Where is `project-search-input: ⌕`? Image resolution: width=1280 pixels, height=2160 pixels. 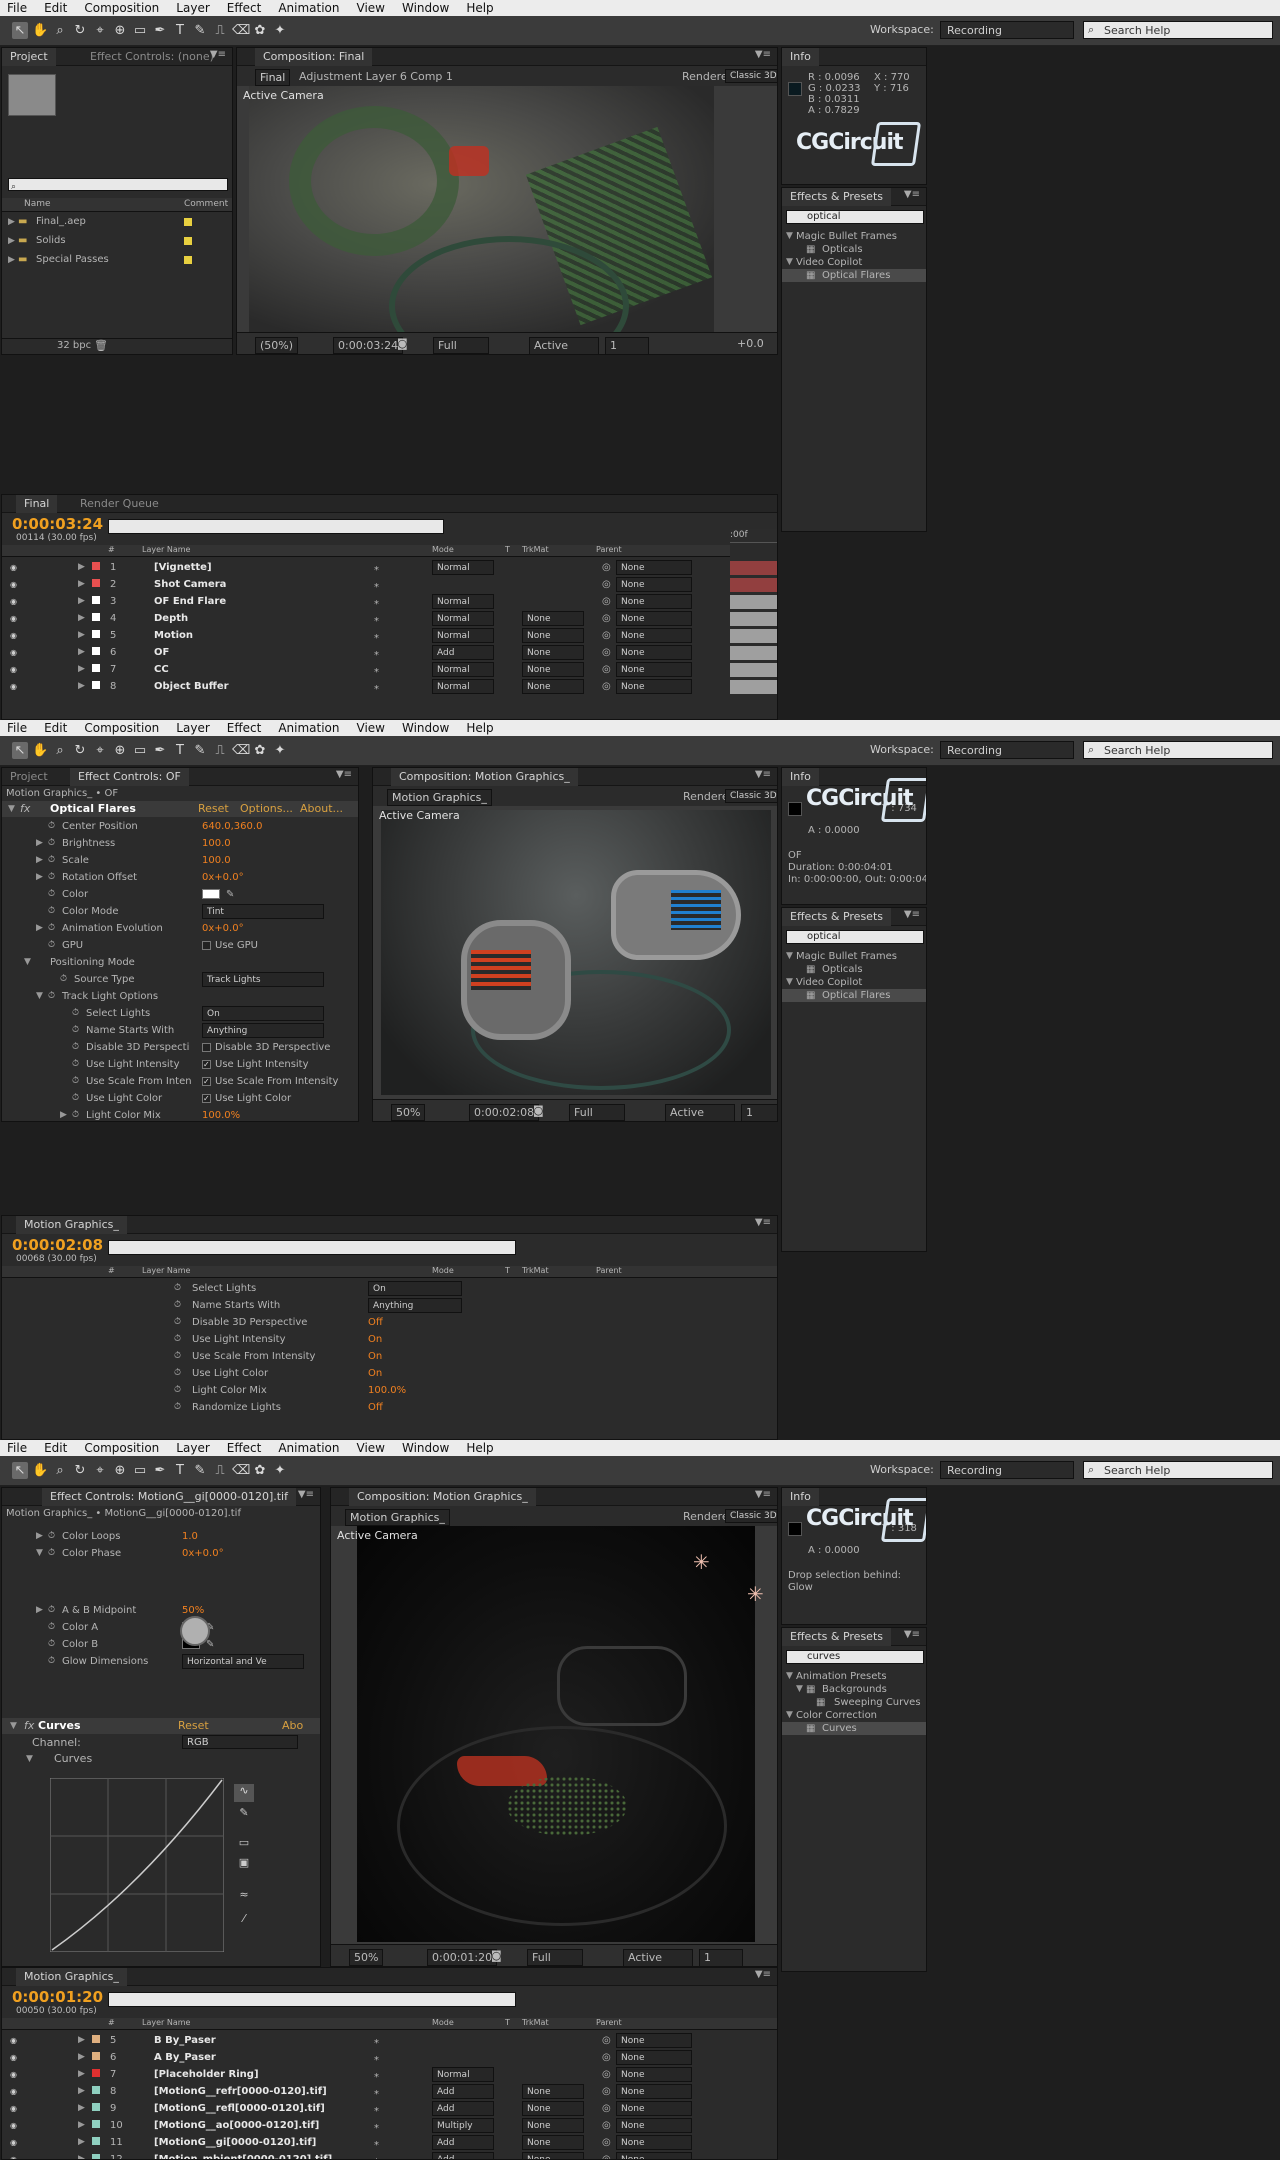 project-search-input: ⌕ is located at coordinates (118, 185).